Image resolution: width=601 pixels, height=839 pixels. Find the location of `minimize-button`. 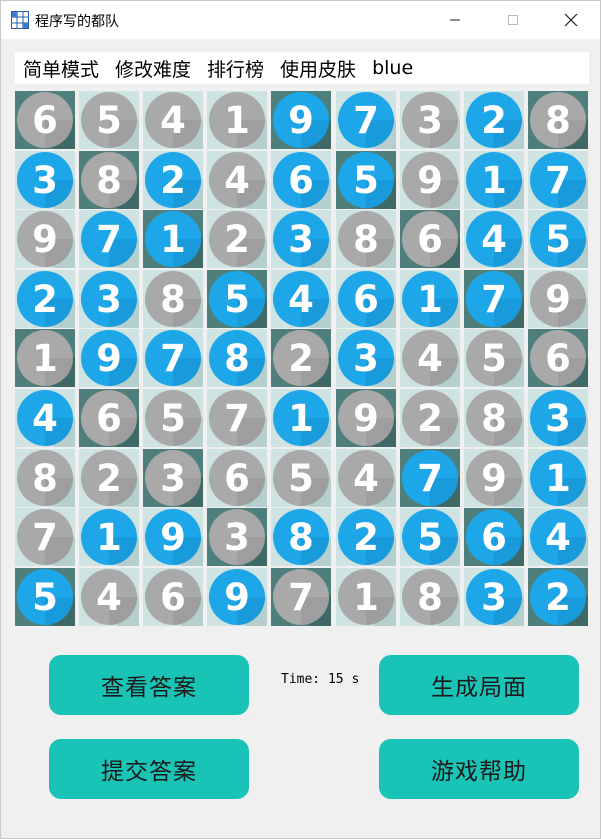

minimize-button is located at coordinates (455, 20).